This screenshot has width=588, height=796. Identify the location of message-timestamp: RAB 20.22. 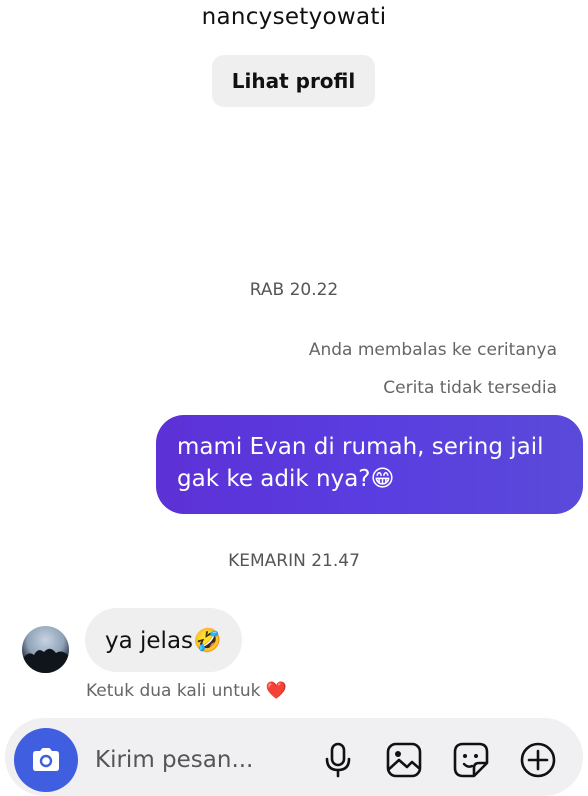
(294, 290).